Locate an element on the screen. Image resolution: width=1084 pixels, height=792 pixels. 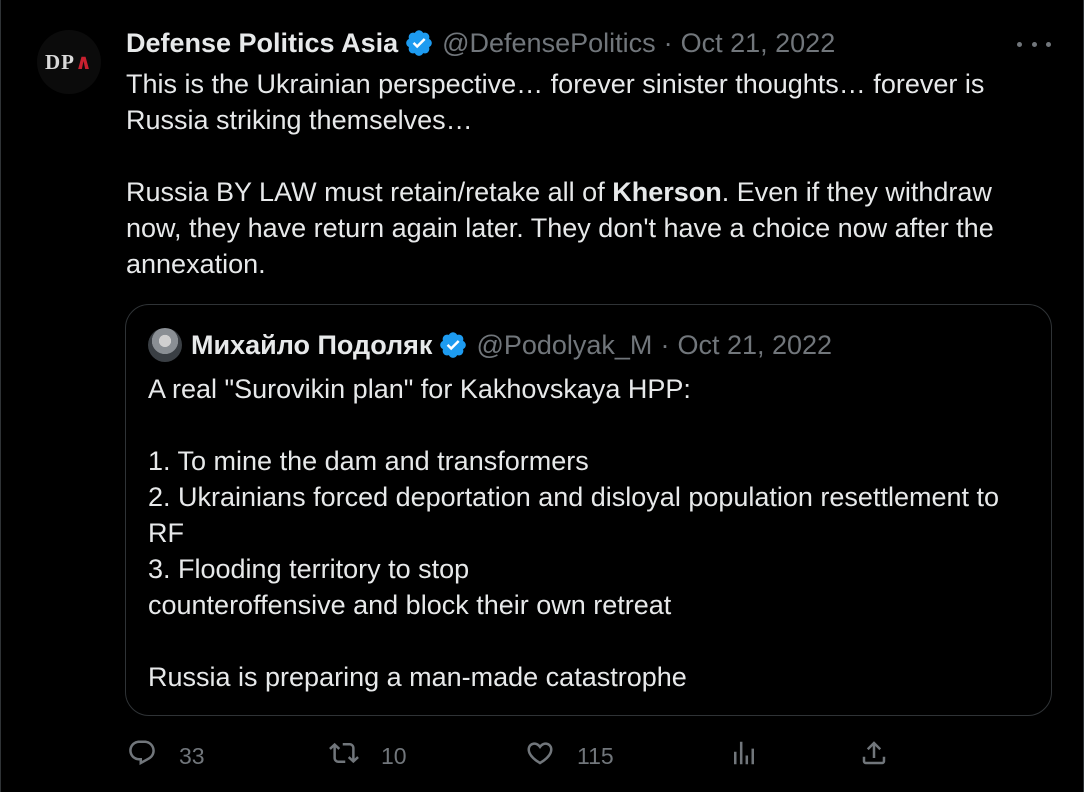
reply-icon is located at coordinates (142, 756).